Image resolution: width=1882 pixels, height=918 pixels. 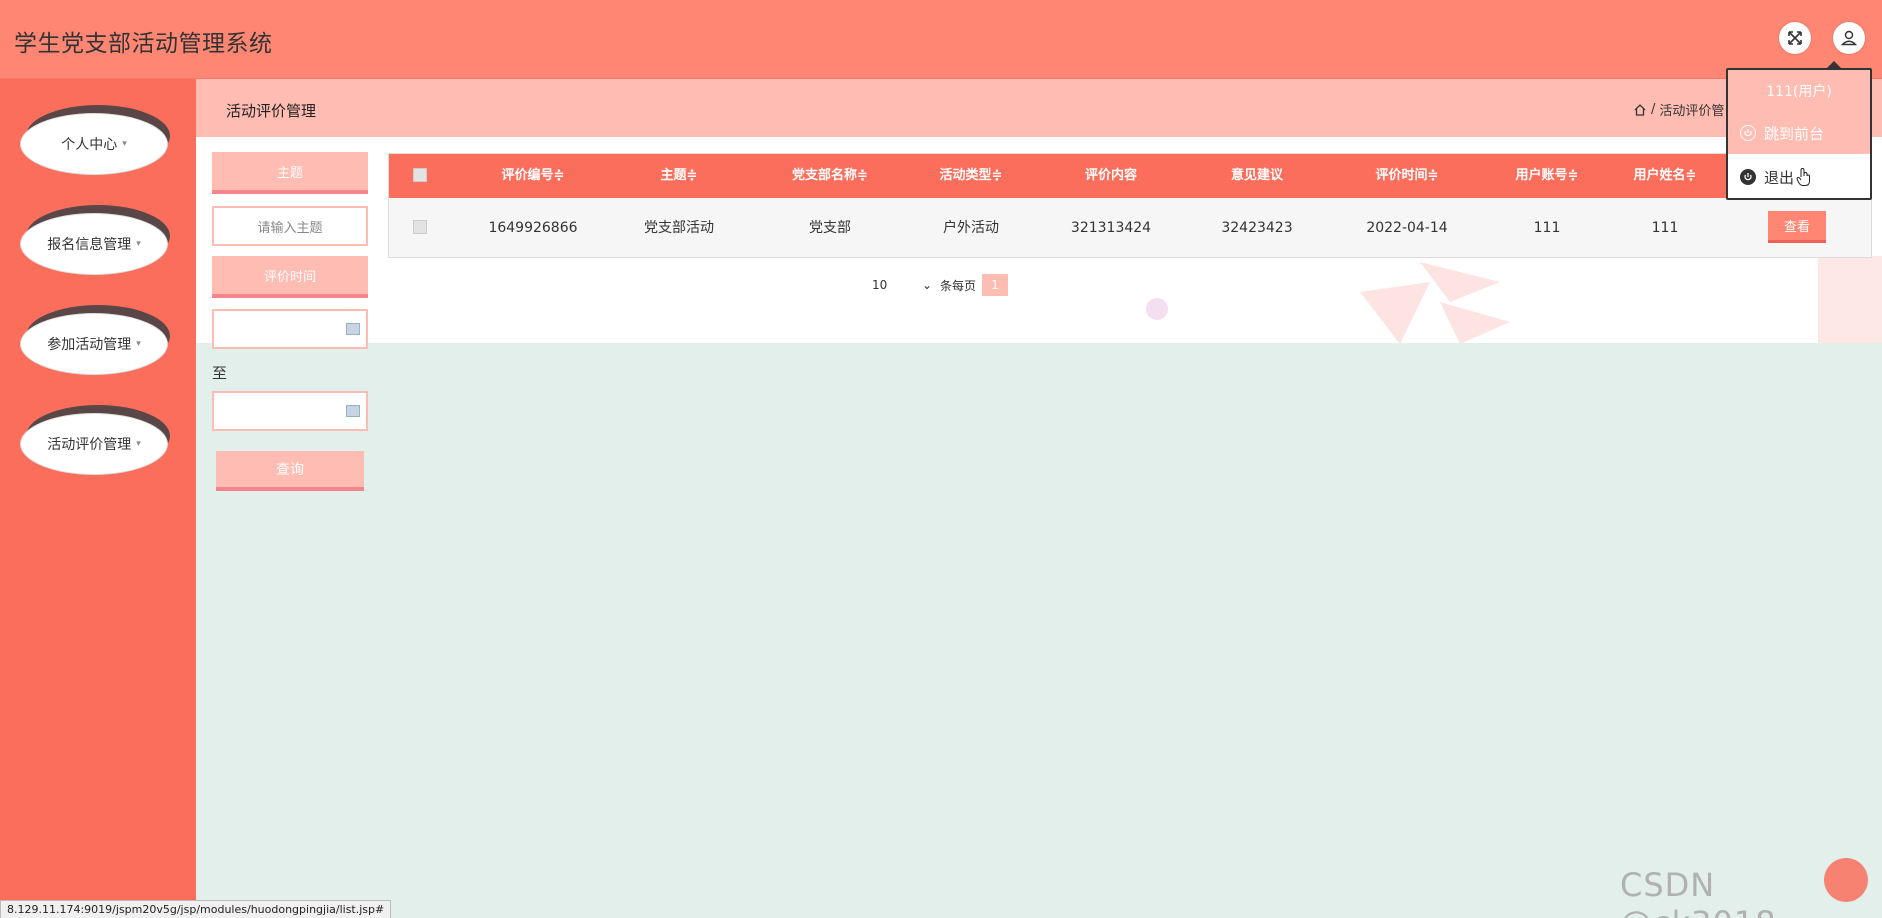 I want to click on logout-label: 退出, so click(x=1779, y=177).